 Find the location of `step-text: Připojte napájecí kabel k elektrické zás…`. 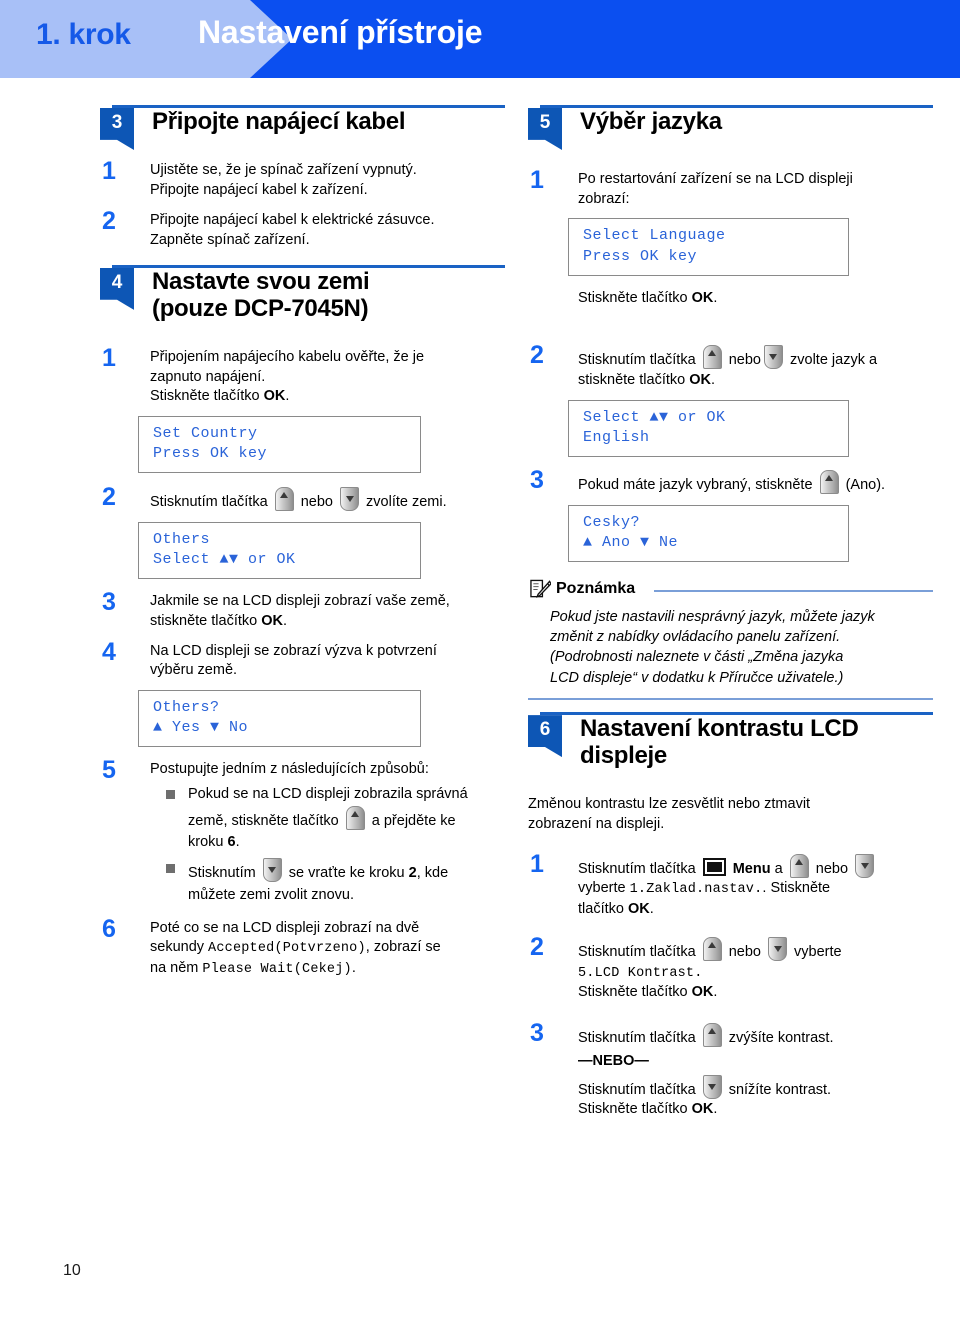

step-text: Připojte napájecí kabel k elektrické zás… is located at coordinates (327, 230).